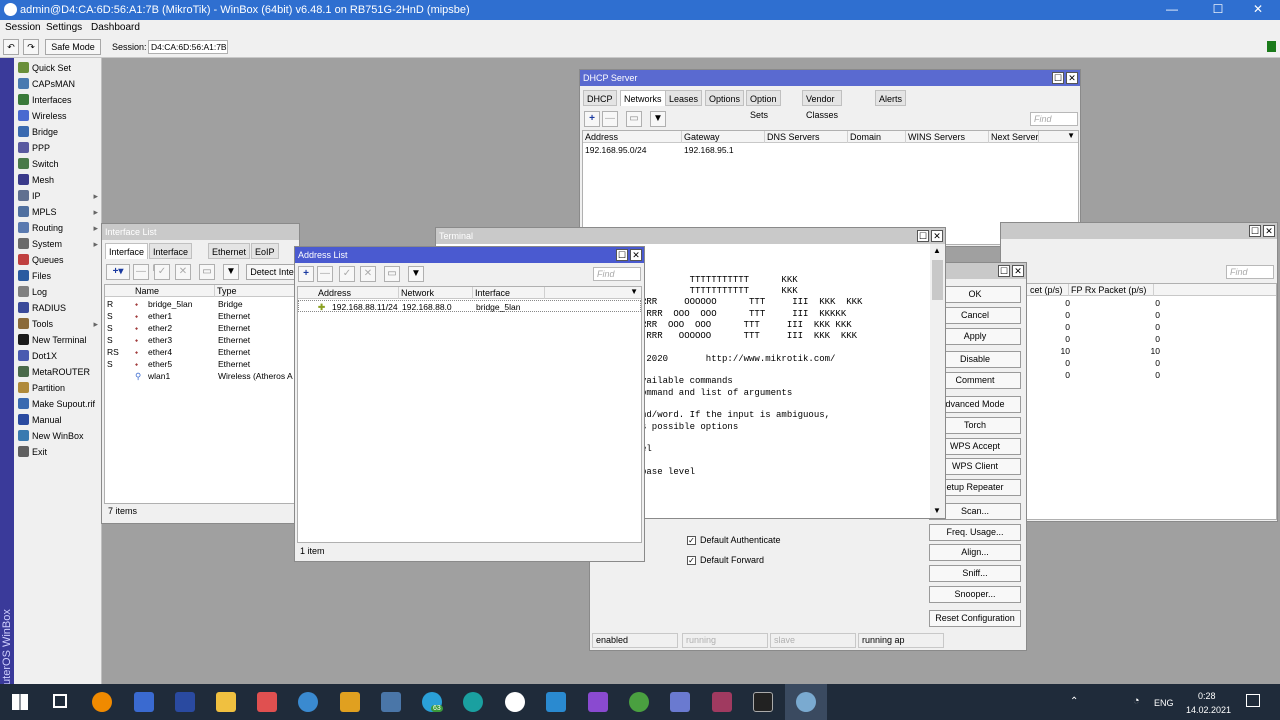 The width and height of the screenshot is (1280, 720). What do you see at coordinates (1258, 10) in the screenshot?
I see `close-button: ✕` at bounding box center [1258, 10].